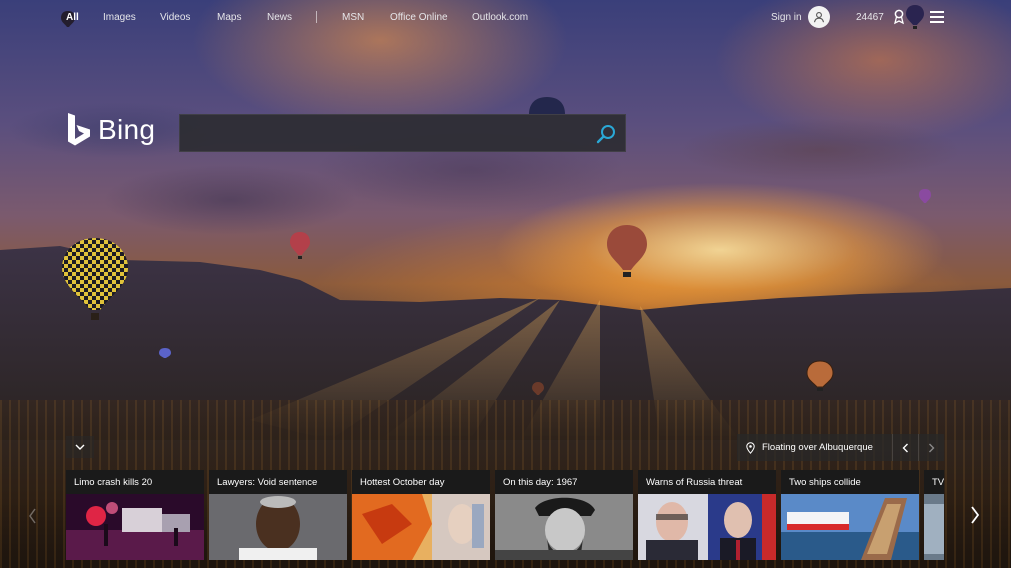 The image size is (1011, 568). I want to click on news-card-title: Warns of Russia threat, so click(707, 482).